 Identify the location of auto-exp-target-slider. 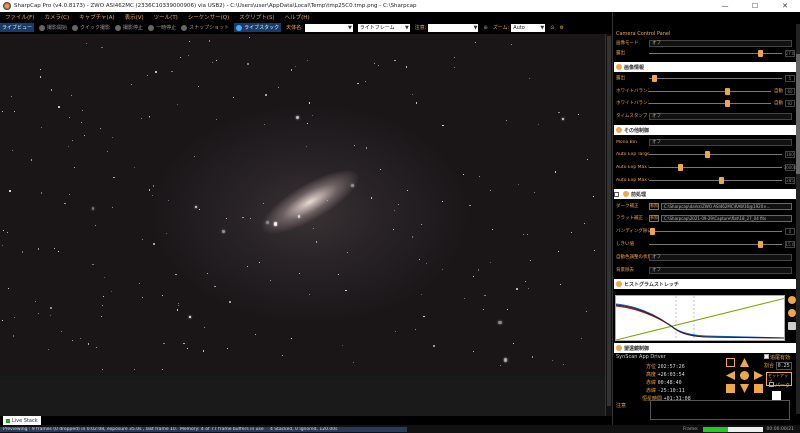
(715, 154).